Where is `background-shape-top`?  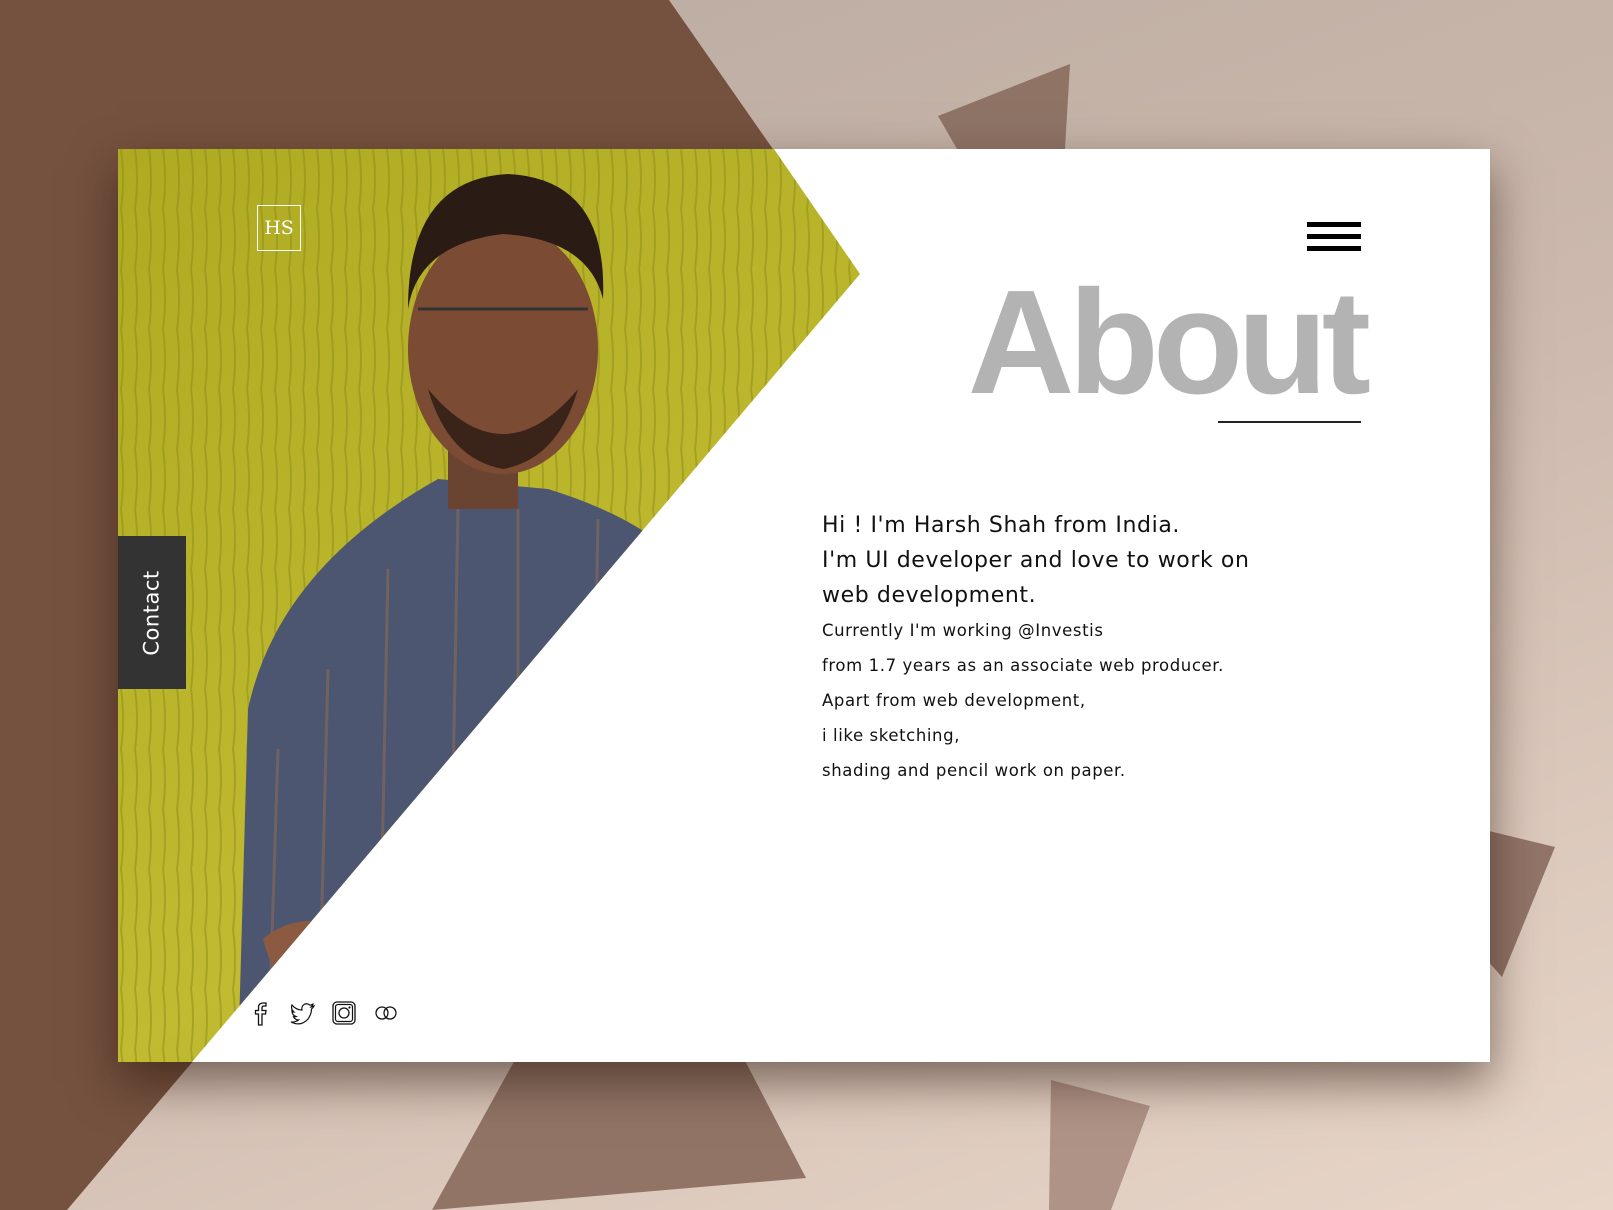
background-shape-top is located at coordinates (1004, 106).